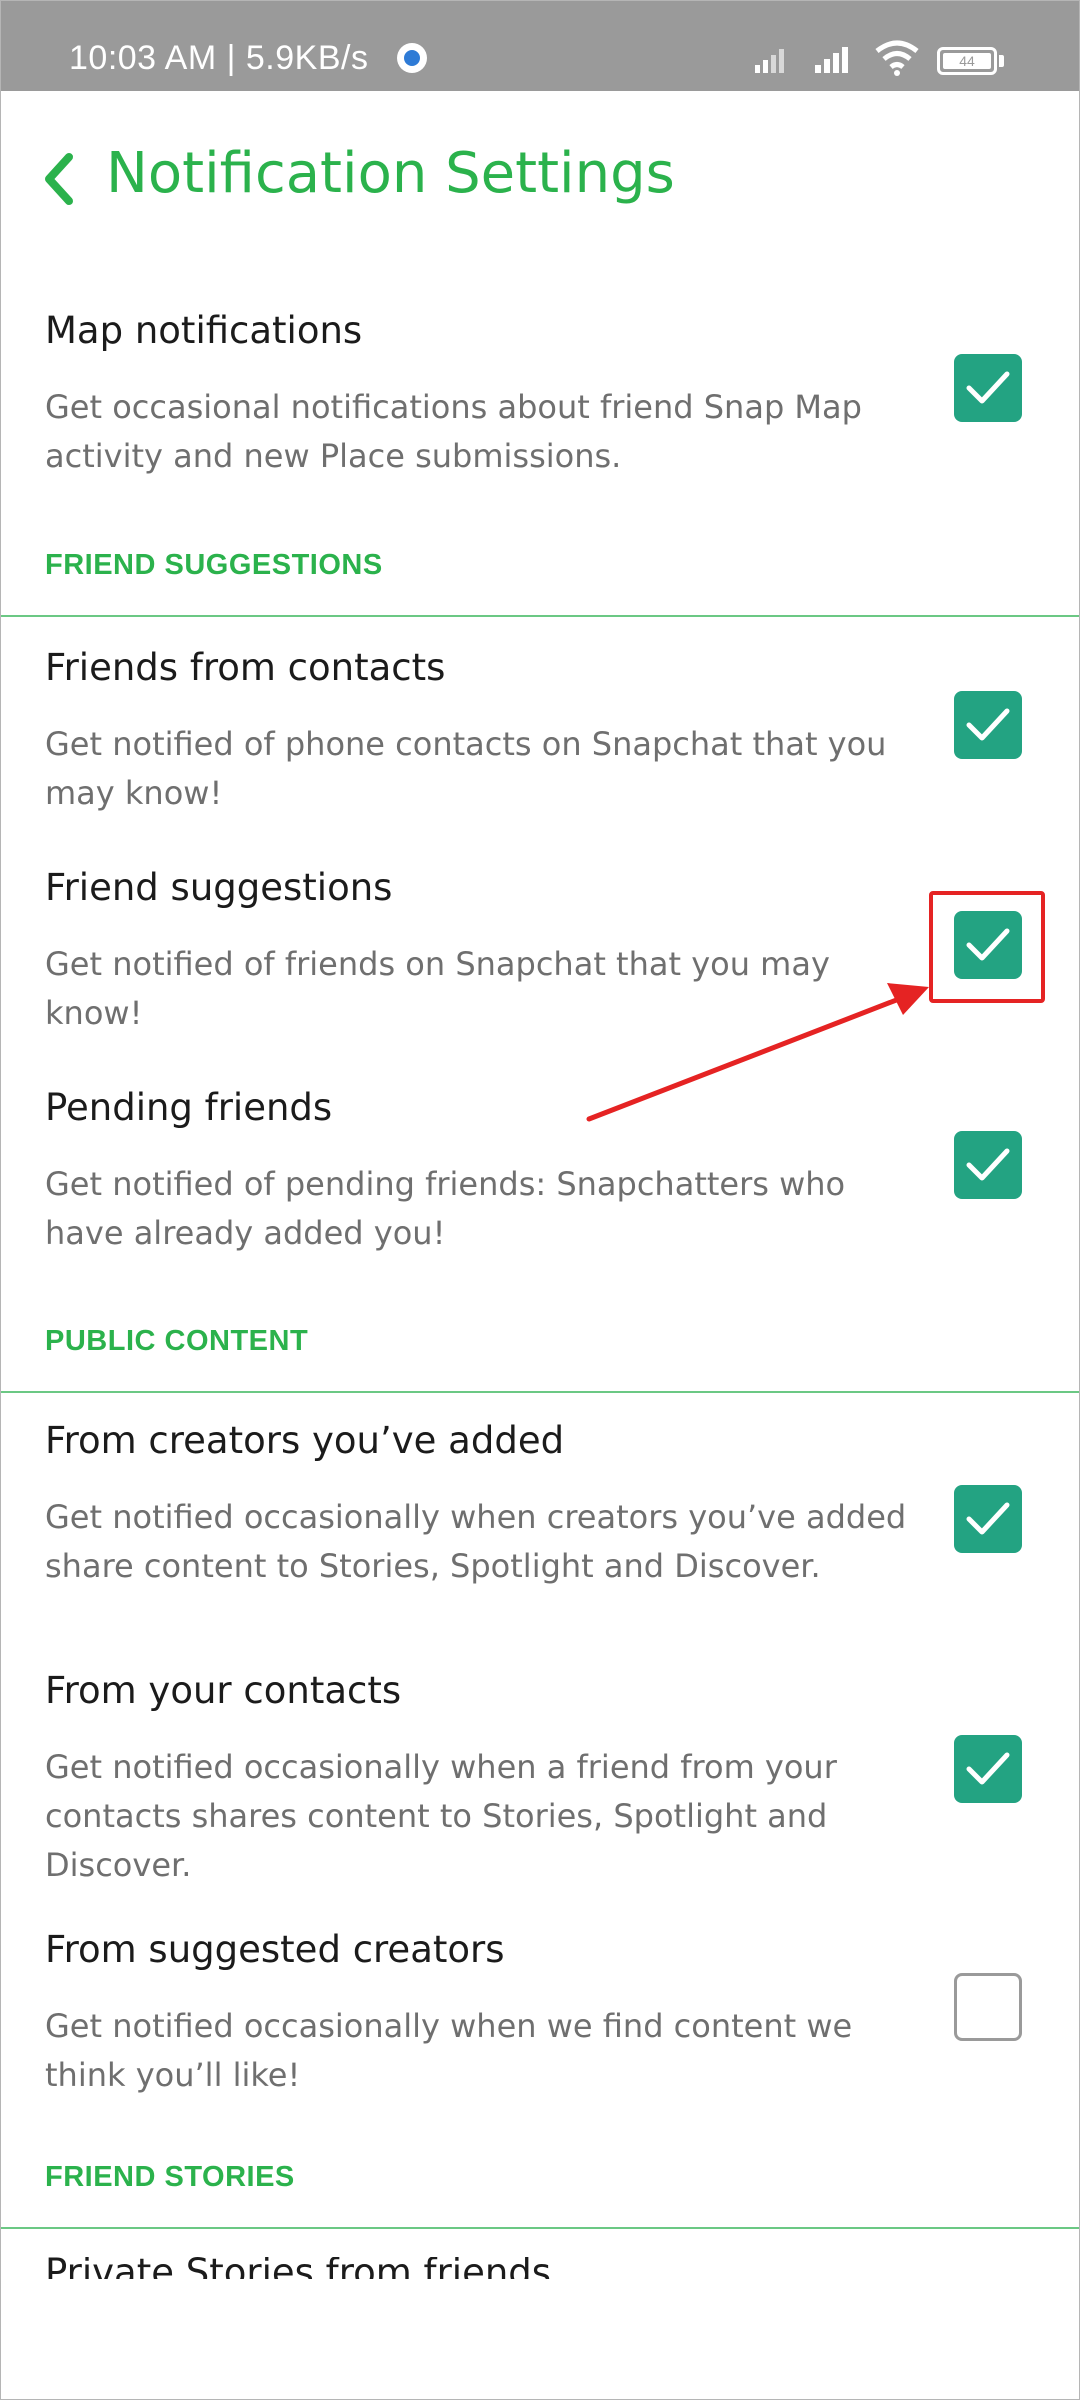 The height and width of the screenshot is (2400, 1080). I want to click on annotation-arrow-icon, so click(757, 1052).